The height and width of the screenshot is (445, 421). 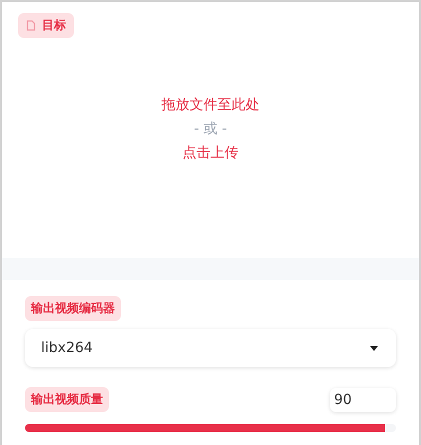 I want to click on drop-text: 拖放文件至此处, so click(x=211, y=105).